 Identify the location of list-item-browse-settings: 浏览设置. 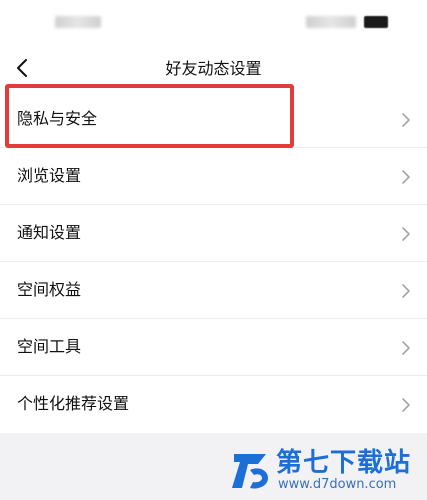
(213, 176).